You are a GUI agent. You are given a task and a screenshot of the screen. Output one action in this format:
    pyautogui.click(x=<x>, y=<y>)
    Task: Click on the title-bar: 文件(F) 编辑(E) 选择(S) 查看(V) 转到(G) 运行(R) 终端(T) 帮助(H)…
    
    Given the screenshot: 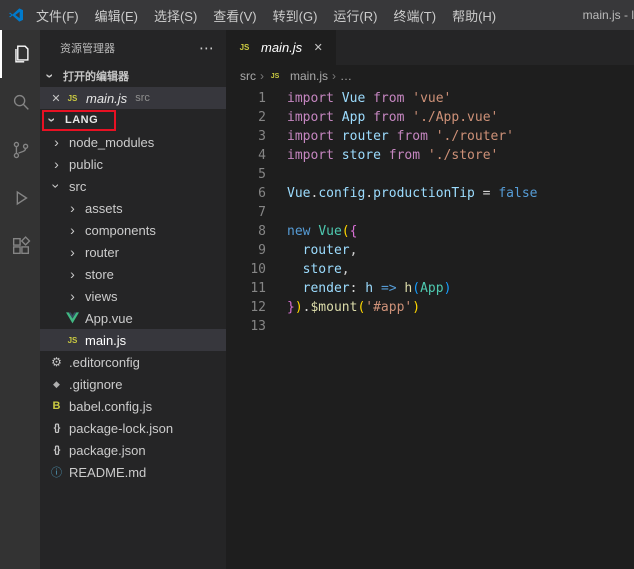 What is the action you would take?
    pyautogui.click(x=317, y=15)
    